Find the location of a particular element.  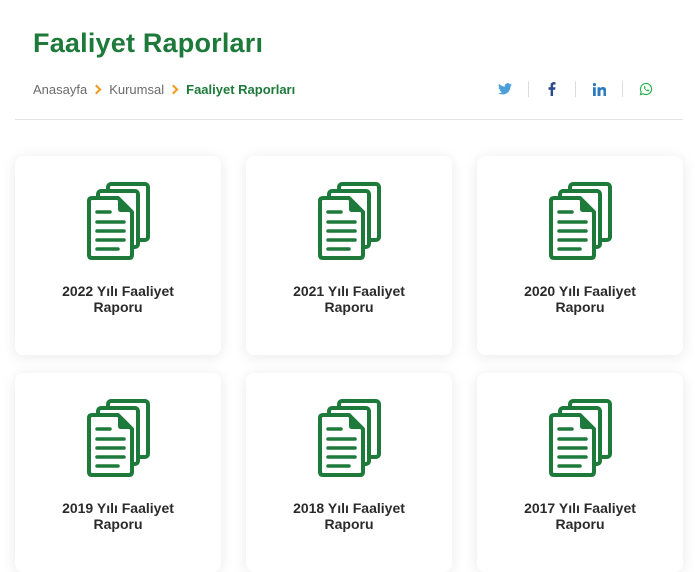

facebook-icon is located at coordinates (552, 89).